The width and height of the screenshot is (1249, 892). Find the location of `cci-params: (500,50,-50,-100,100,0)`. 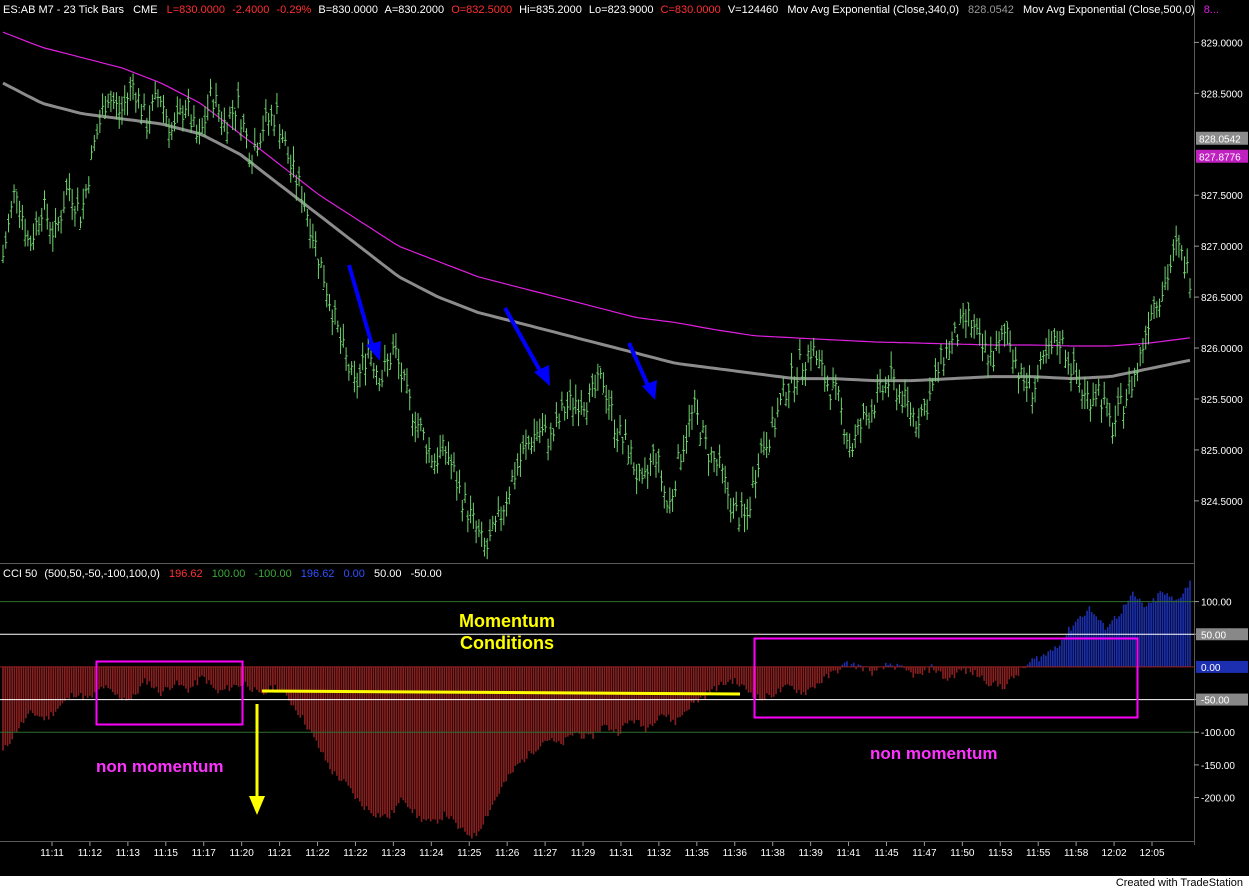

cci-params: (500,50,-50,-100,100,0) is located at coordinates (102, 574).